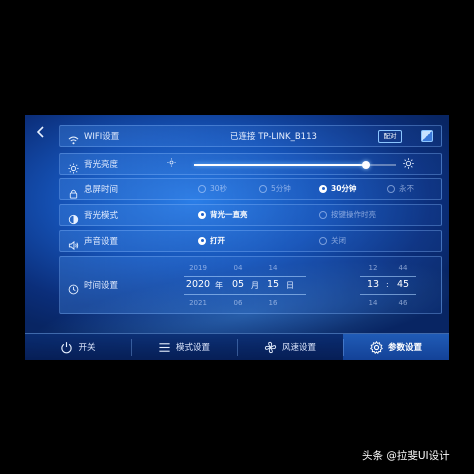 This screenshot has width=474, height=474. Describe the element at coordinates (245, 276) in the screenshot. I see `date-selection-line-top` at that location.